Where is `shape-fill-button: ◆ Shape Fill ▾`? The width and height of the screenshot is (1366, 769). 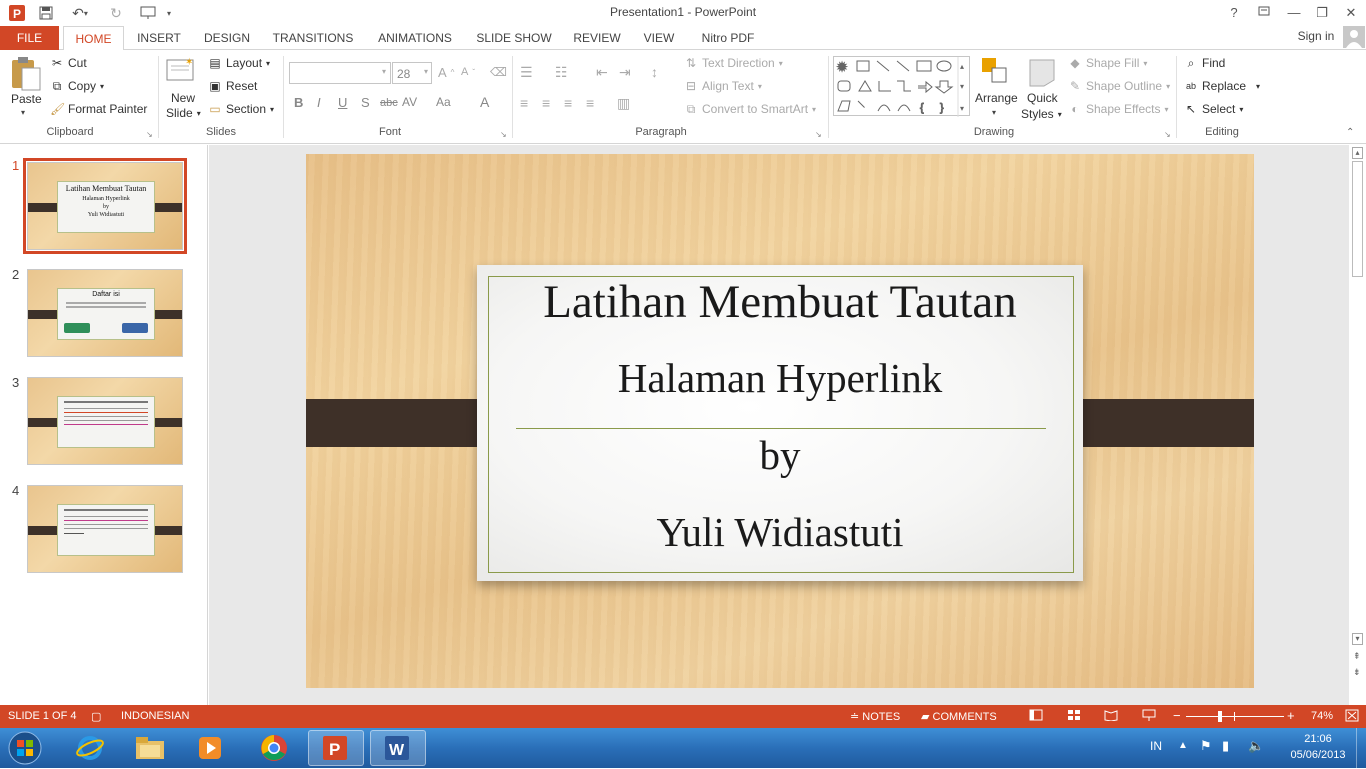
shape-fill-button: ◆ Shape Fill ▾ is located at coordinates (1107, 63).